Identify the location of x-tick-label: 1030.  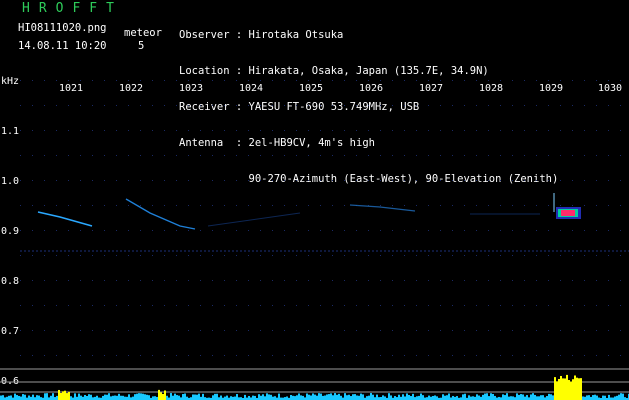
(610, 88).